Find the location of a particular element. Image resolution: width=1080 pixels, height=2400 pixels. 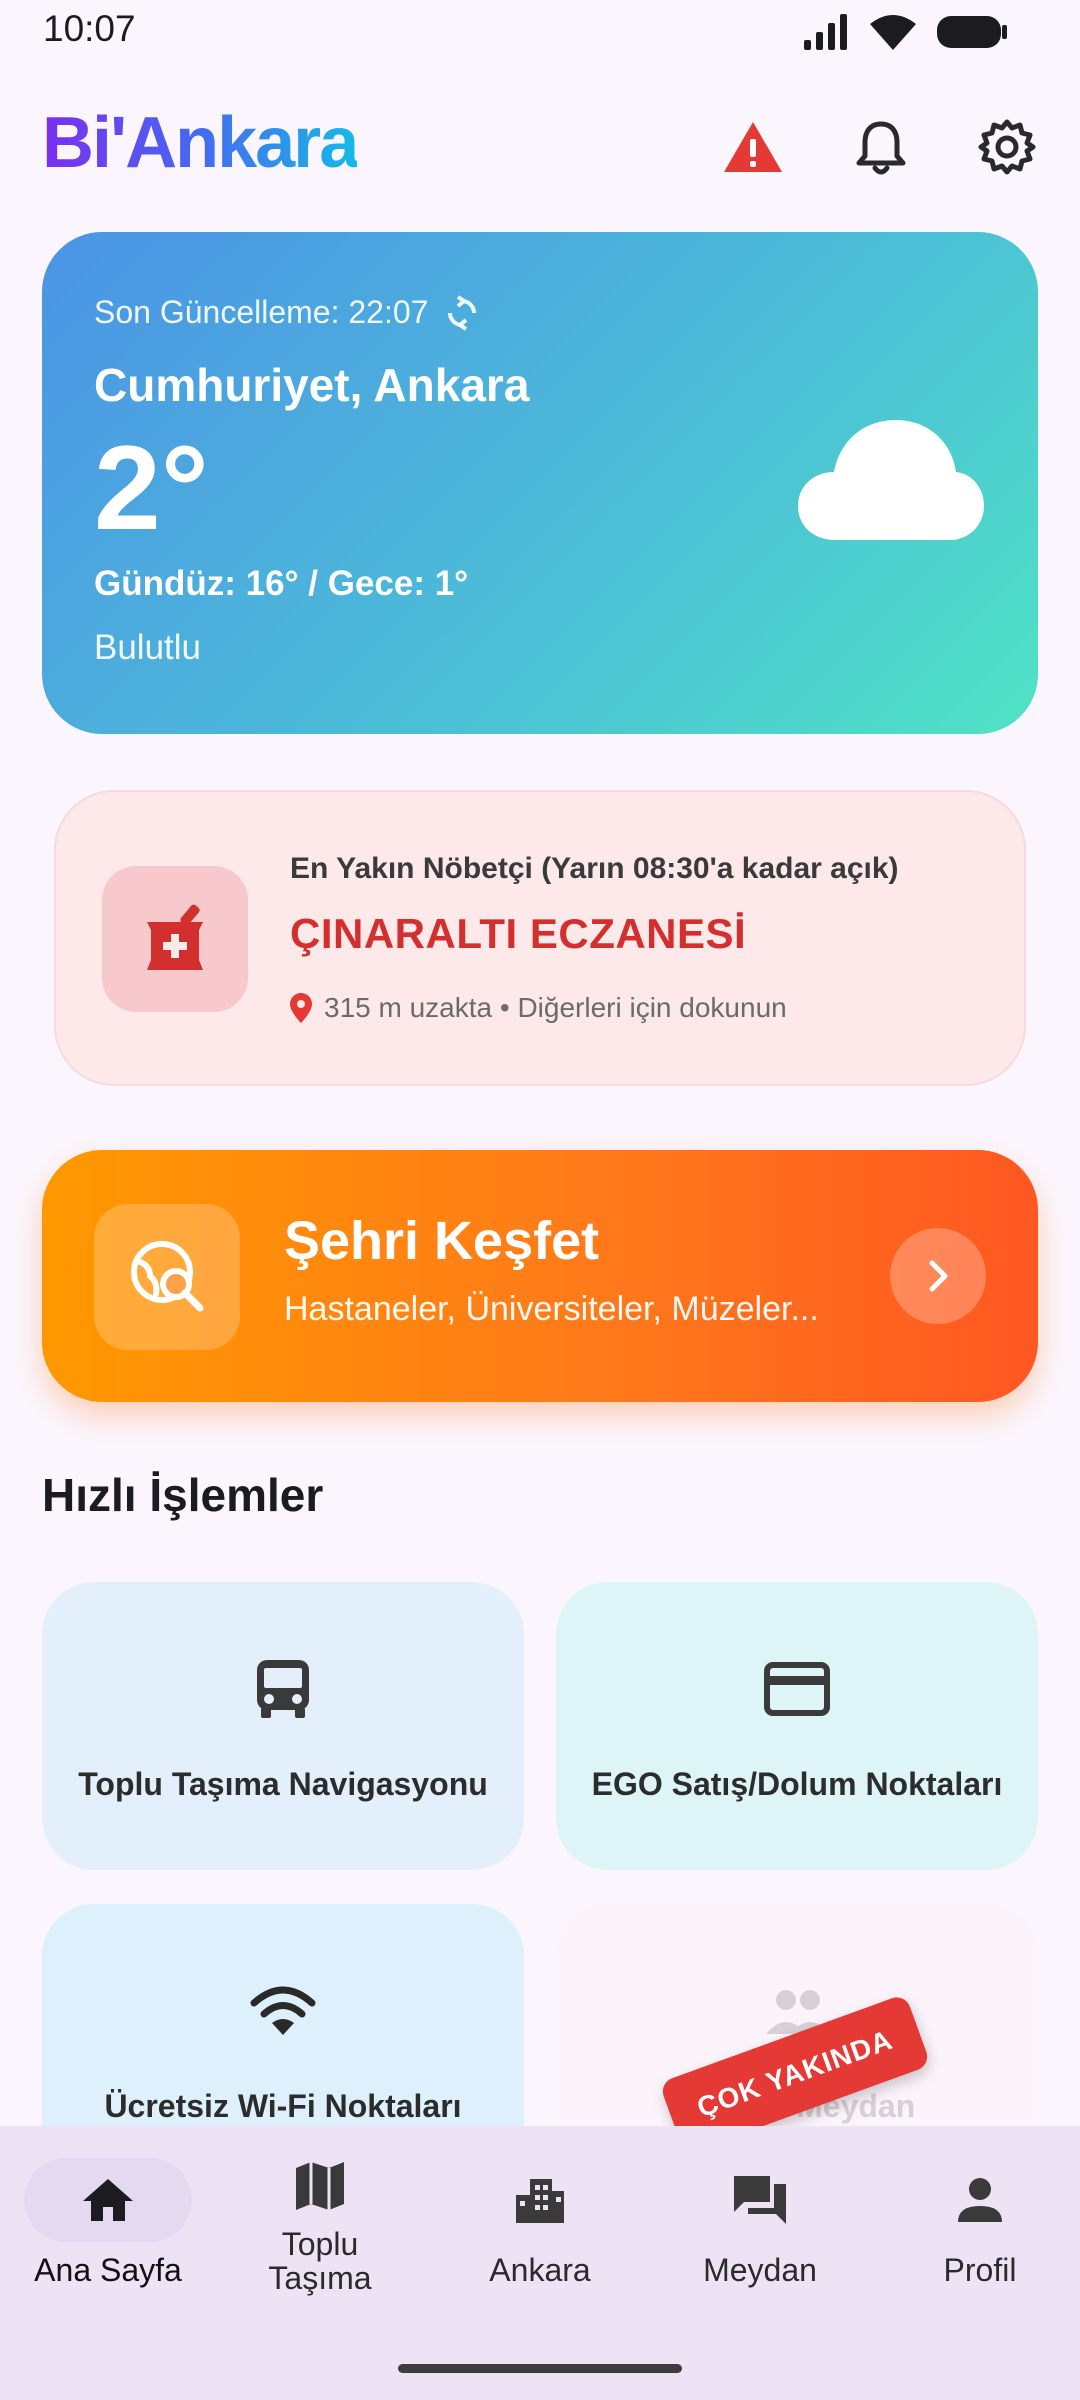

nav-ankara: Ankara is located at coordinates (540, 2223).